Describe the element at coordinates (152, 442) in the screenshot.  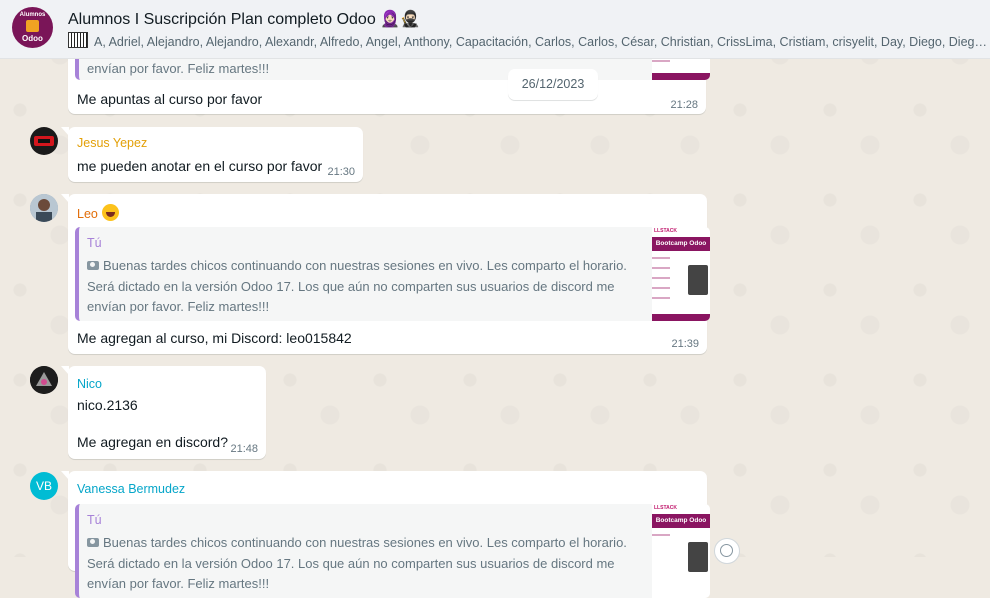
I see `message-text-line2: Me agregan en discord?` at that location.